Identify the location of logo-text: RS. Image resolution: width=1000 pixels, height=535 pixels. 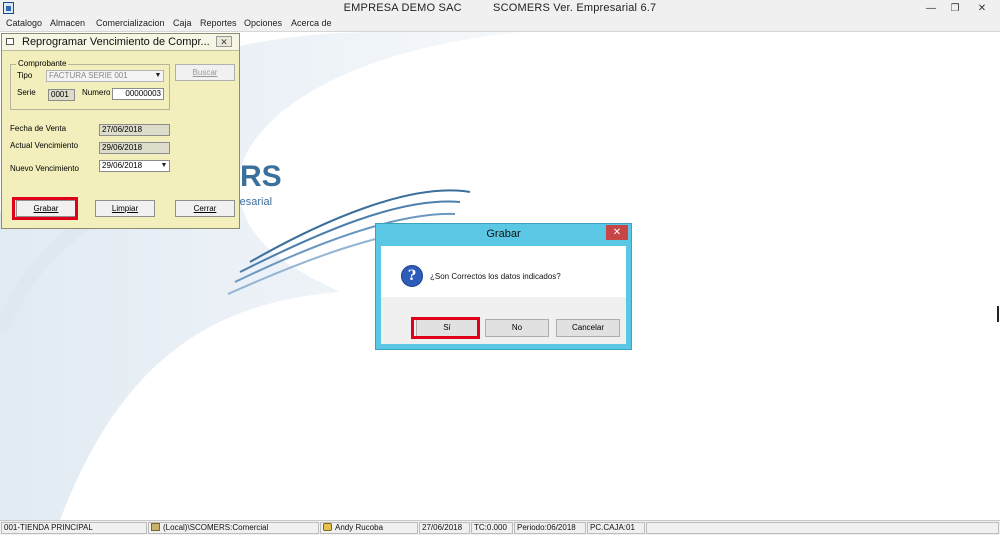
(261, 176).